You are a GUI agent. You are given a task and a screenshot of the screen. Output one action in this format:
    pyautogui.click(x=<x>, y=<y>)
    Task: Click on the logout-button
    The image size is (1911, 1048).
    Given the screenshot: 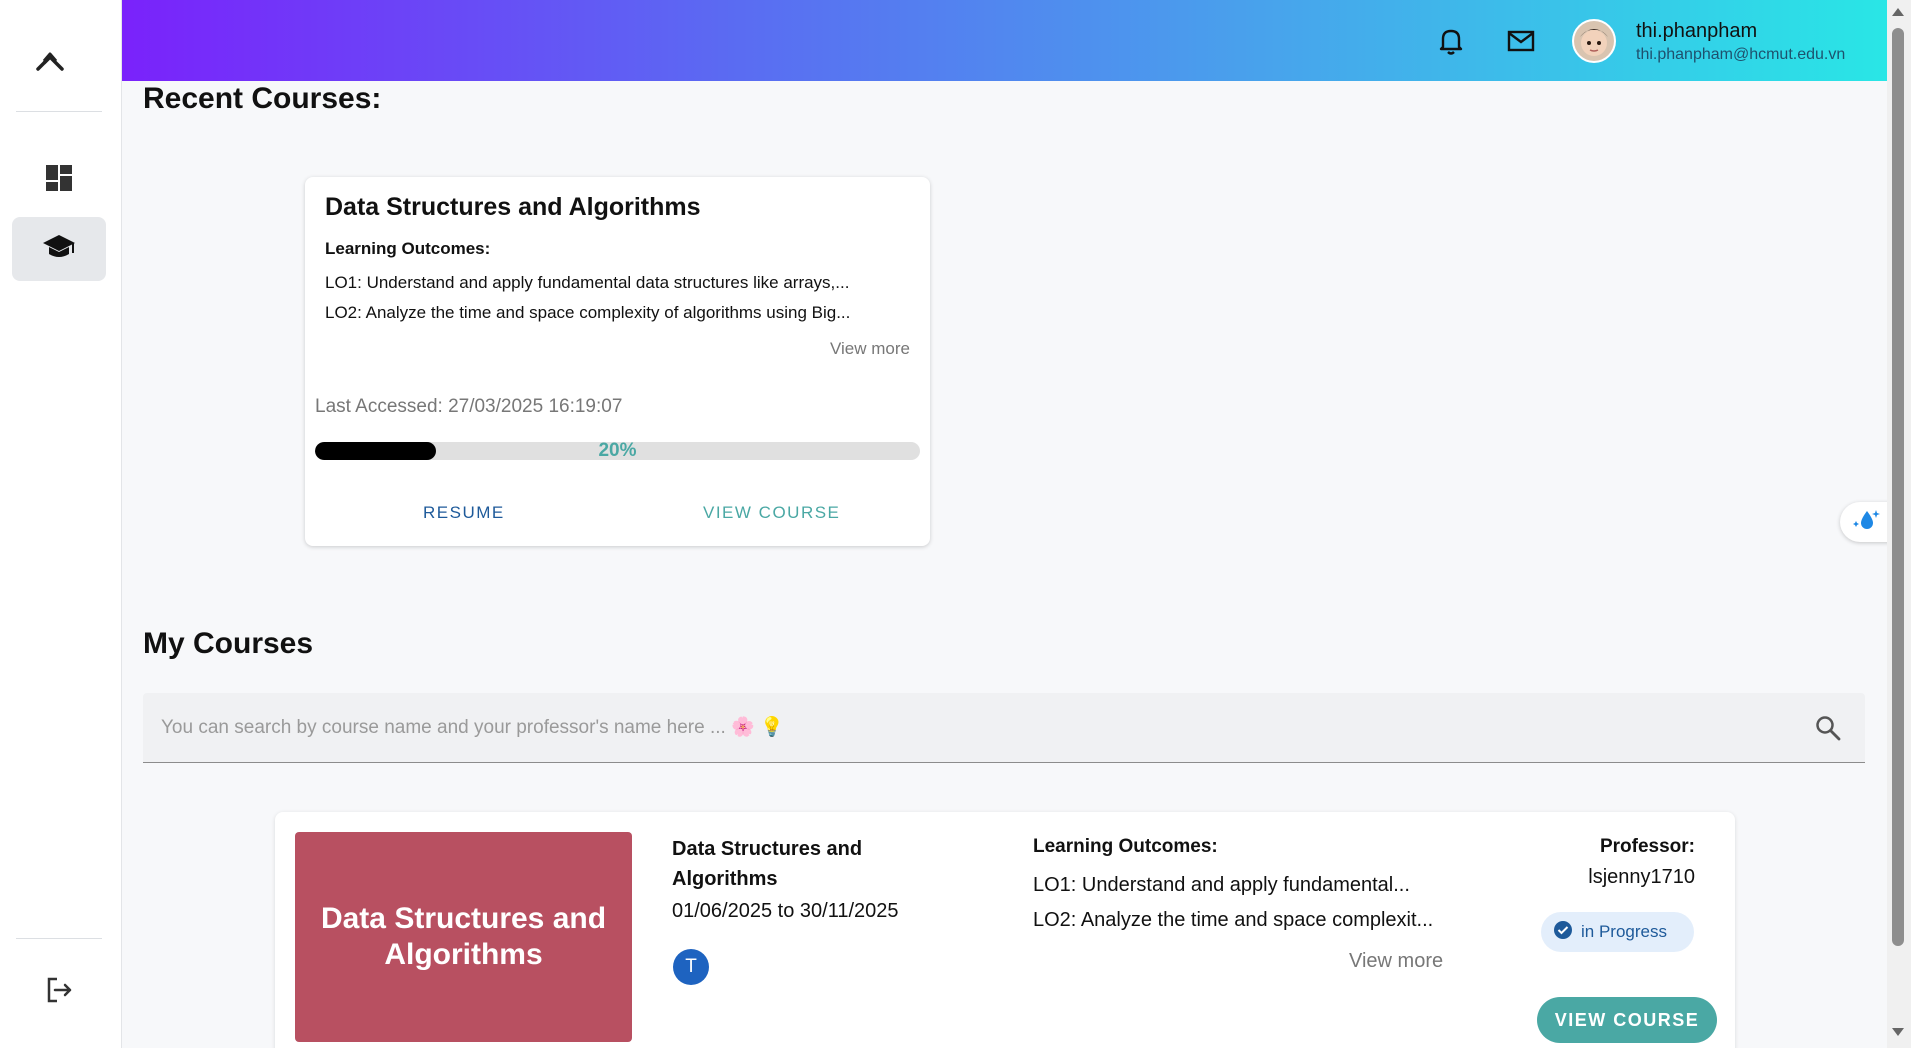 What is the action you would take?
    pyautogui.click(x=59, y=992)
    